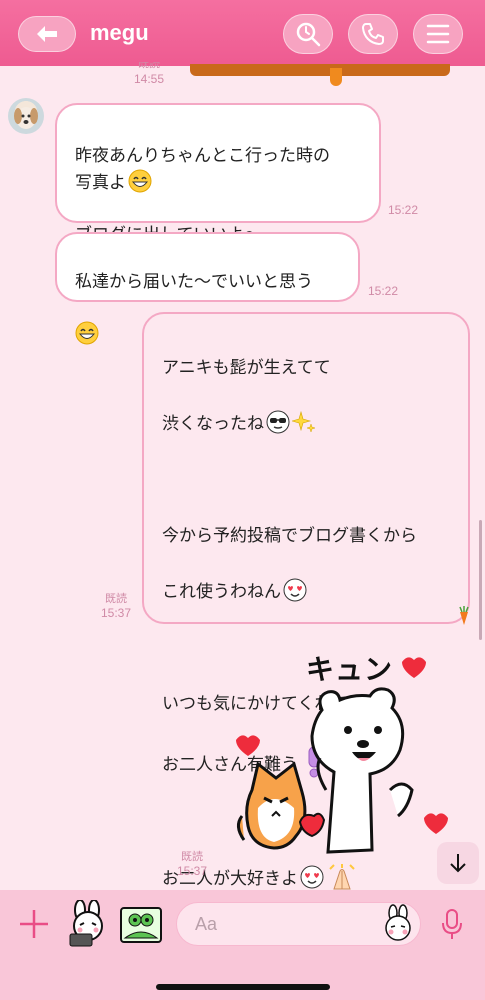 The image size is (485, 1000). What do you see at coordinates (206, 924) in the screenshot?
I see `input-placeholder: Aa` at bounding box center [206, 924].